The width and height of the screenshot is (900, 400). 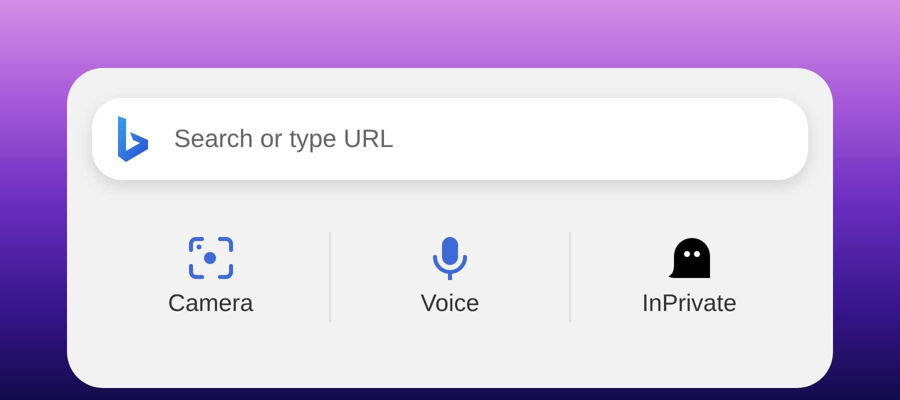 I want to click on voice-button: Voice, so click(x=450, y=277).